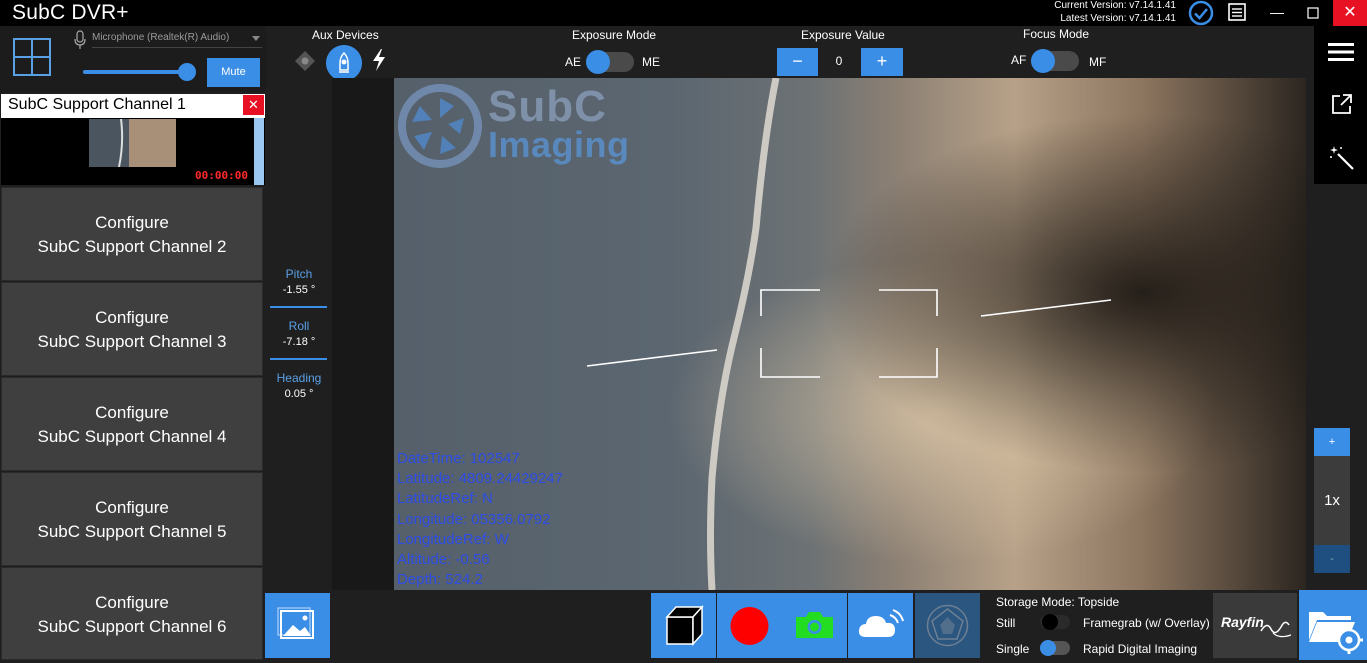 This screenshot has height=663, width=1367. Describe the element at coordinates (259, 151) in the screenshot. I see `channel-list-scrollbar` at that location.